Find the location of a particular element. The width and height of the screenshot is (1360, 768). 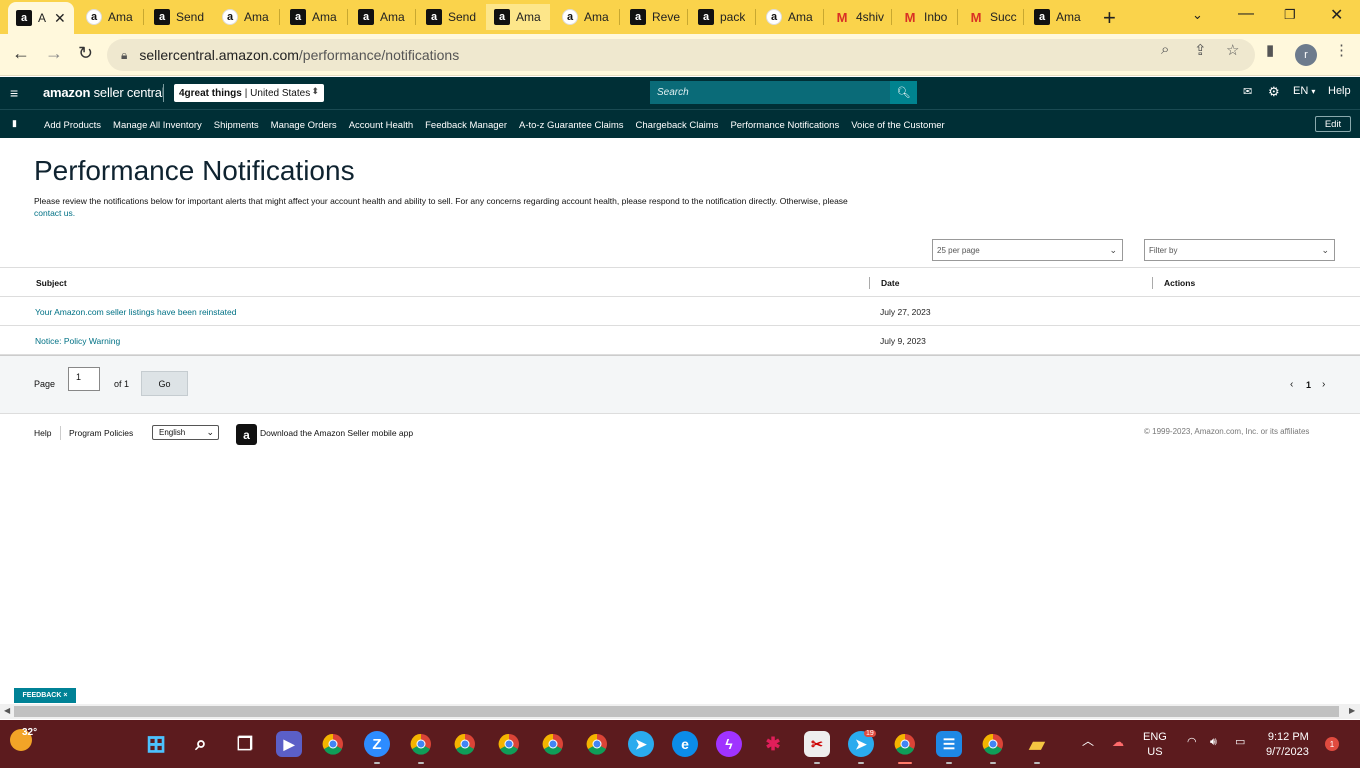

column-date: Date is located at coordinates (890, 283).